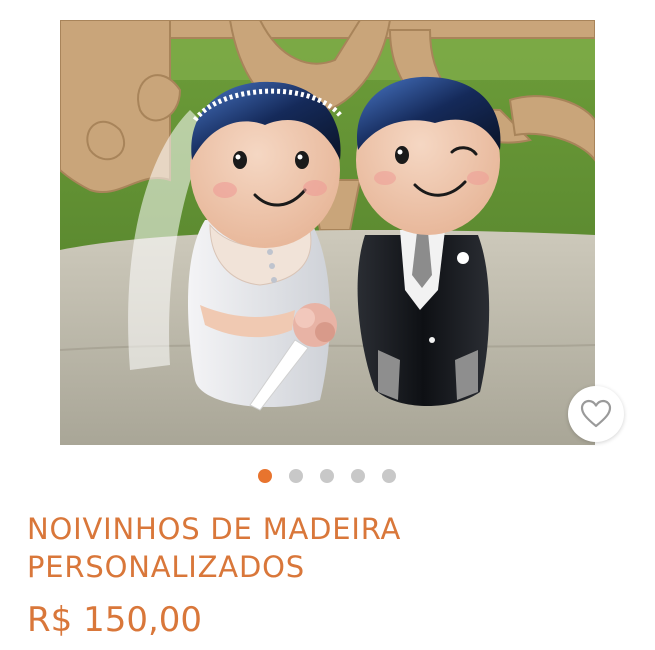  What do you see at coordinates (327, 548) in the screenshot?
I see `product-title: NOIVINHOS DE MADEIRA PERSONALIZADOS` at bounding box center [327, 548].